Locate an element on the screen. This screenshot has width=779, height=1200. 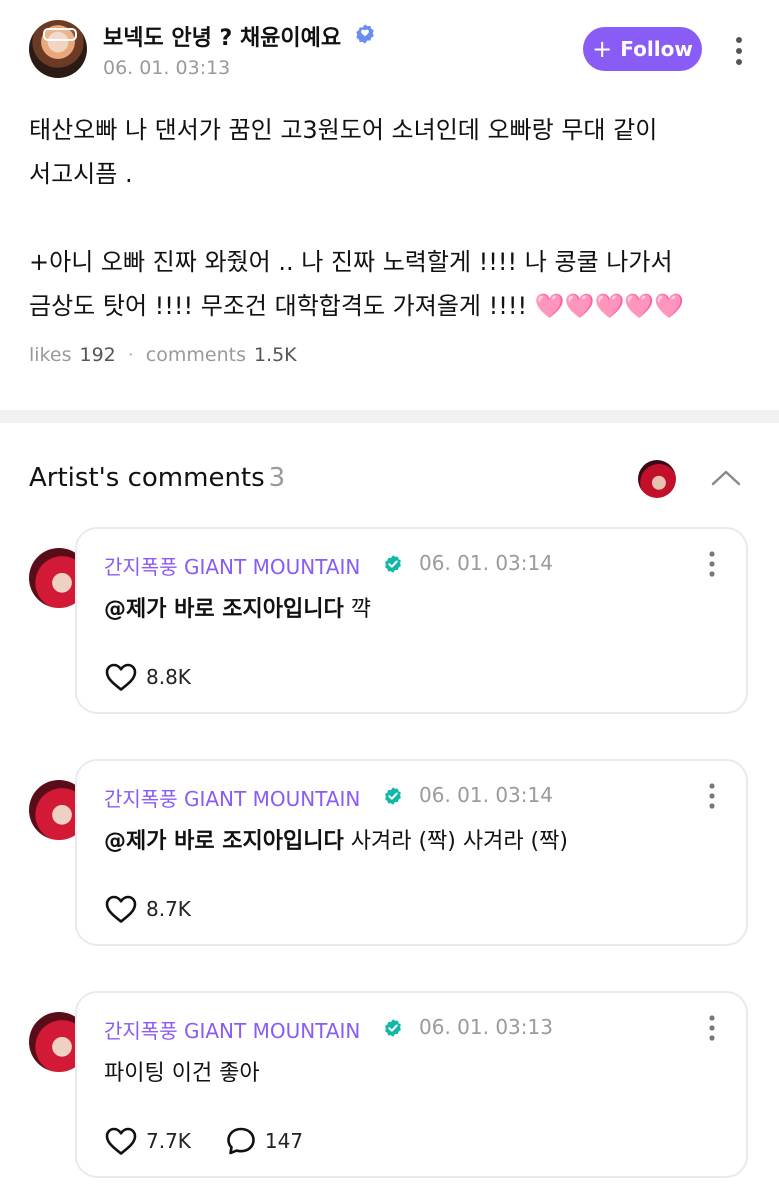
like-button: 8.8K is located at coordinates (147, 677).